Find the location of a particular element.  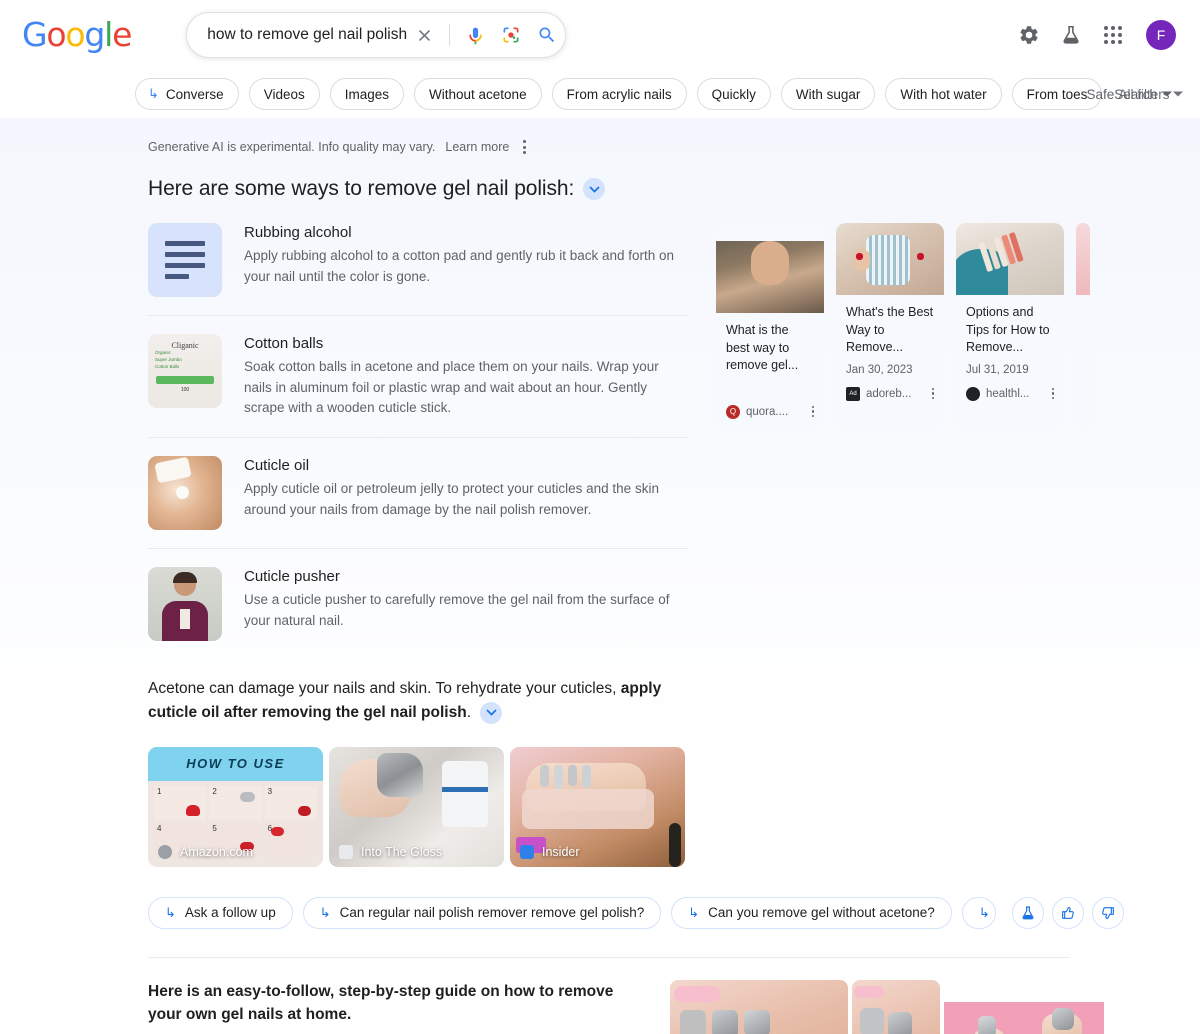

thumbs-down-button is located at coordinates (1107, 912).